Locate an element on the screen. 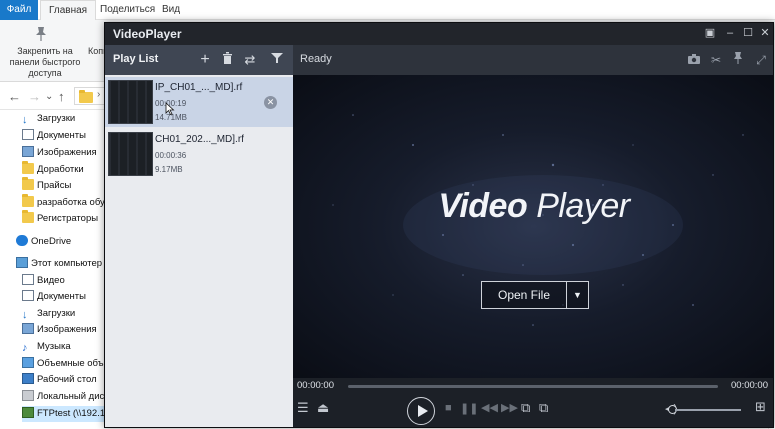  playlist-item-duration: 00:00:36 is located at coordinates (171, 155).